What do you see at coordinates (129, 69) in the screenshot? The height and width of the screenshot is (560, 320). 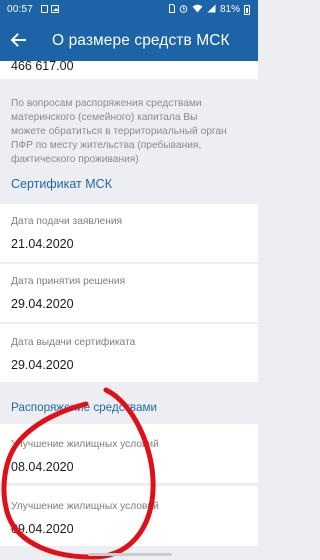 I see `amount-card: 466 617.00` at bounding box center [129, 69].